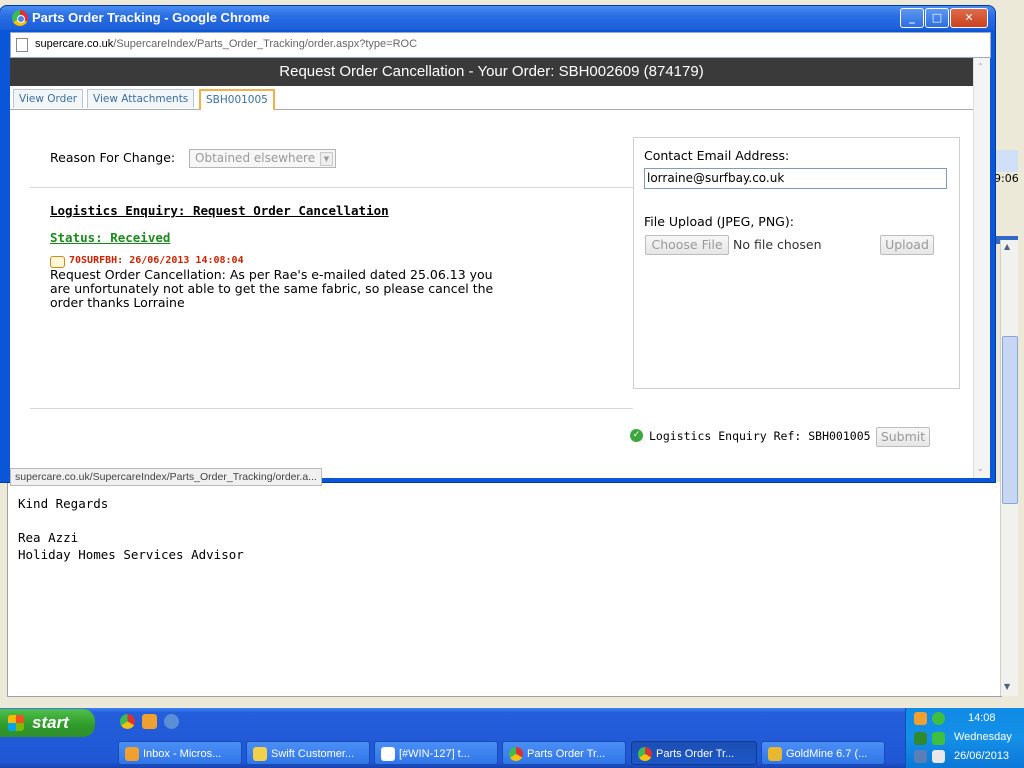 This screenshot has height=768, width=1024. What do you see at coordinates (1010, 420) in the screenshot?
I see `scrollbar-thumb` at bounding box center [1010, 420].